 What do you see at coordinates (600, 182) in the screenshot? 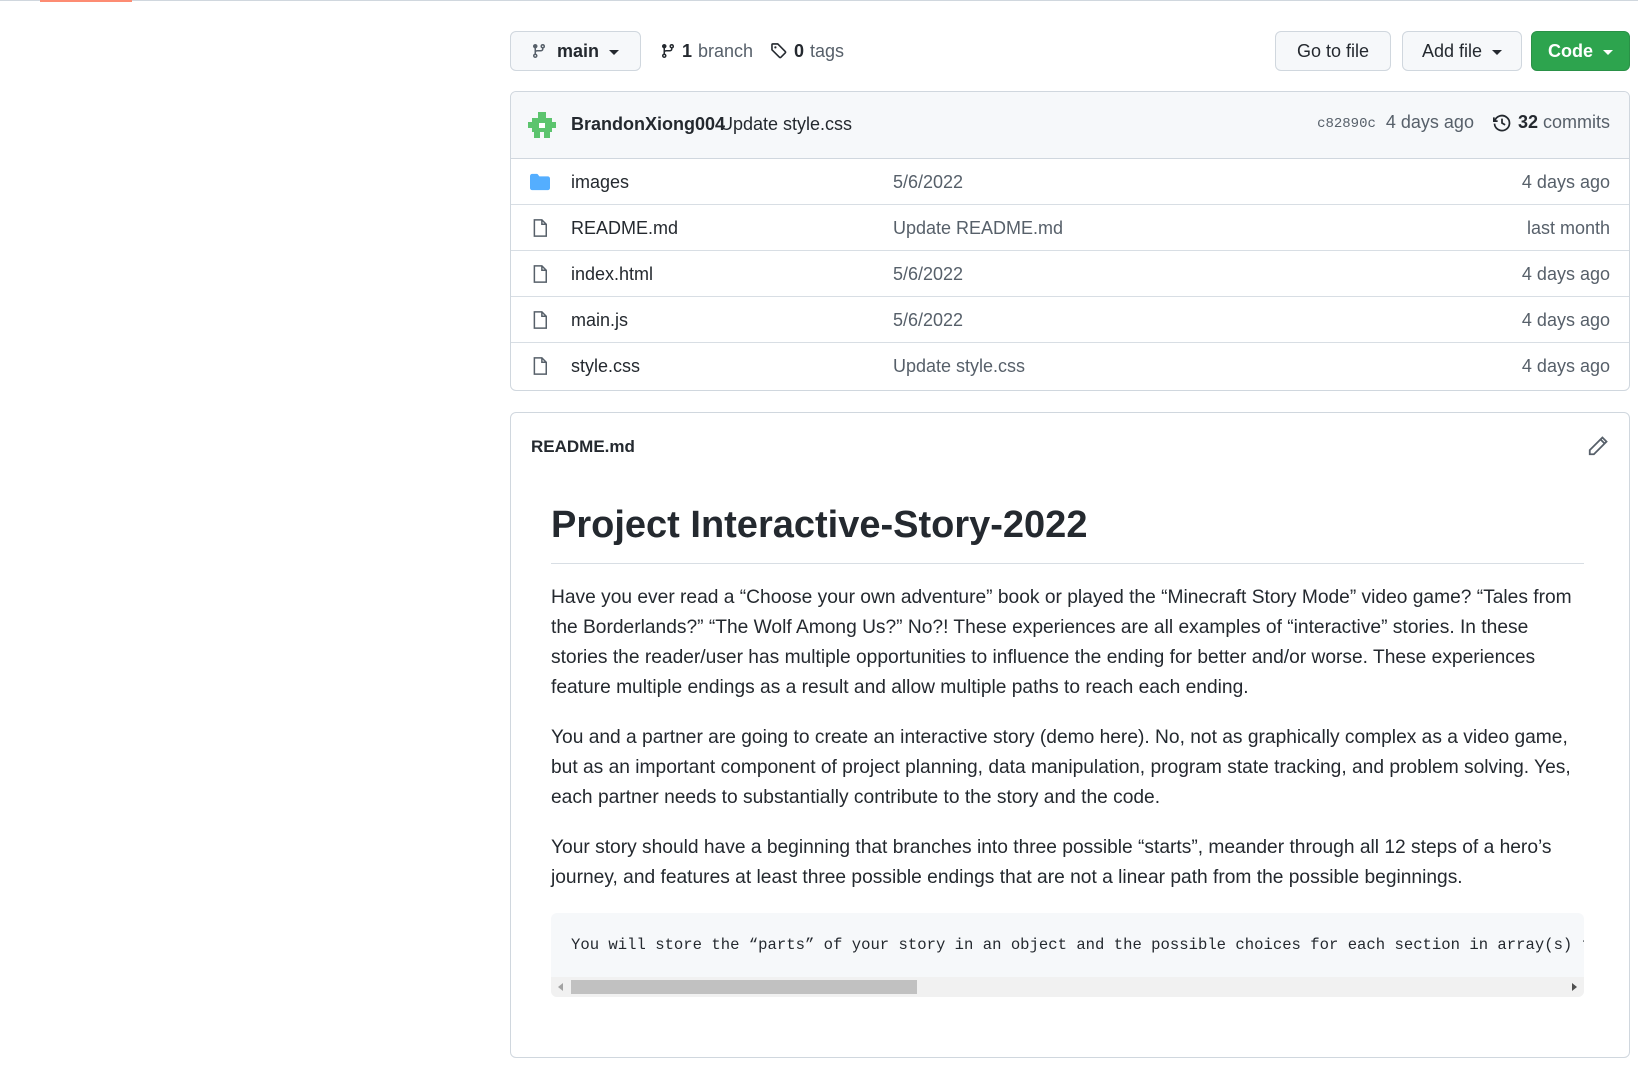
I see `file-name: images` at bounding box center [600, 182].